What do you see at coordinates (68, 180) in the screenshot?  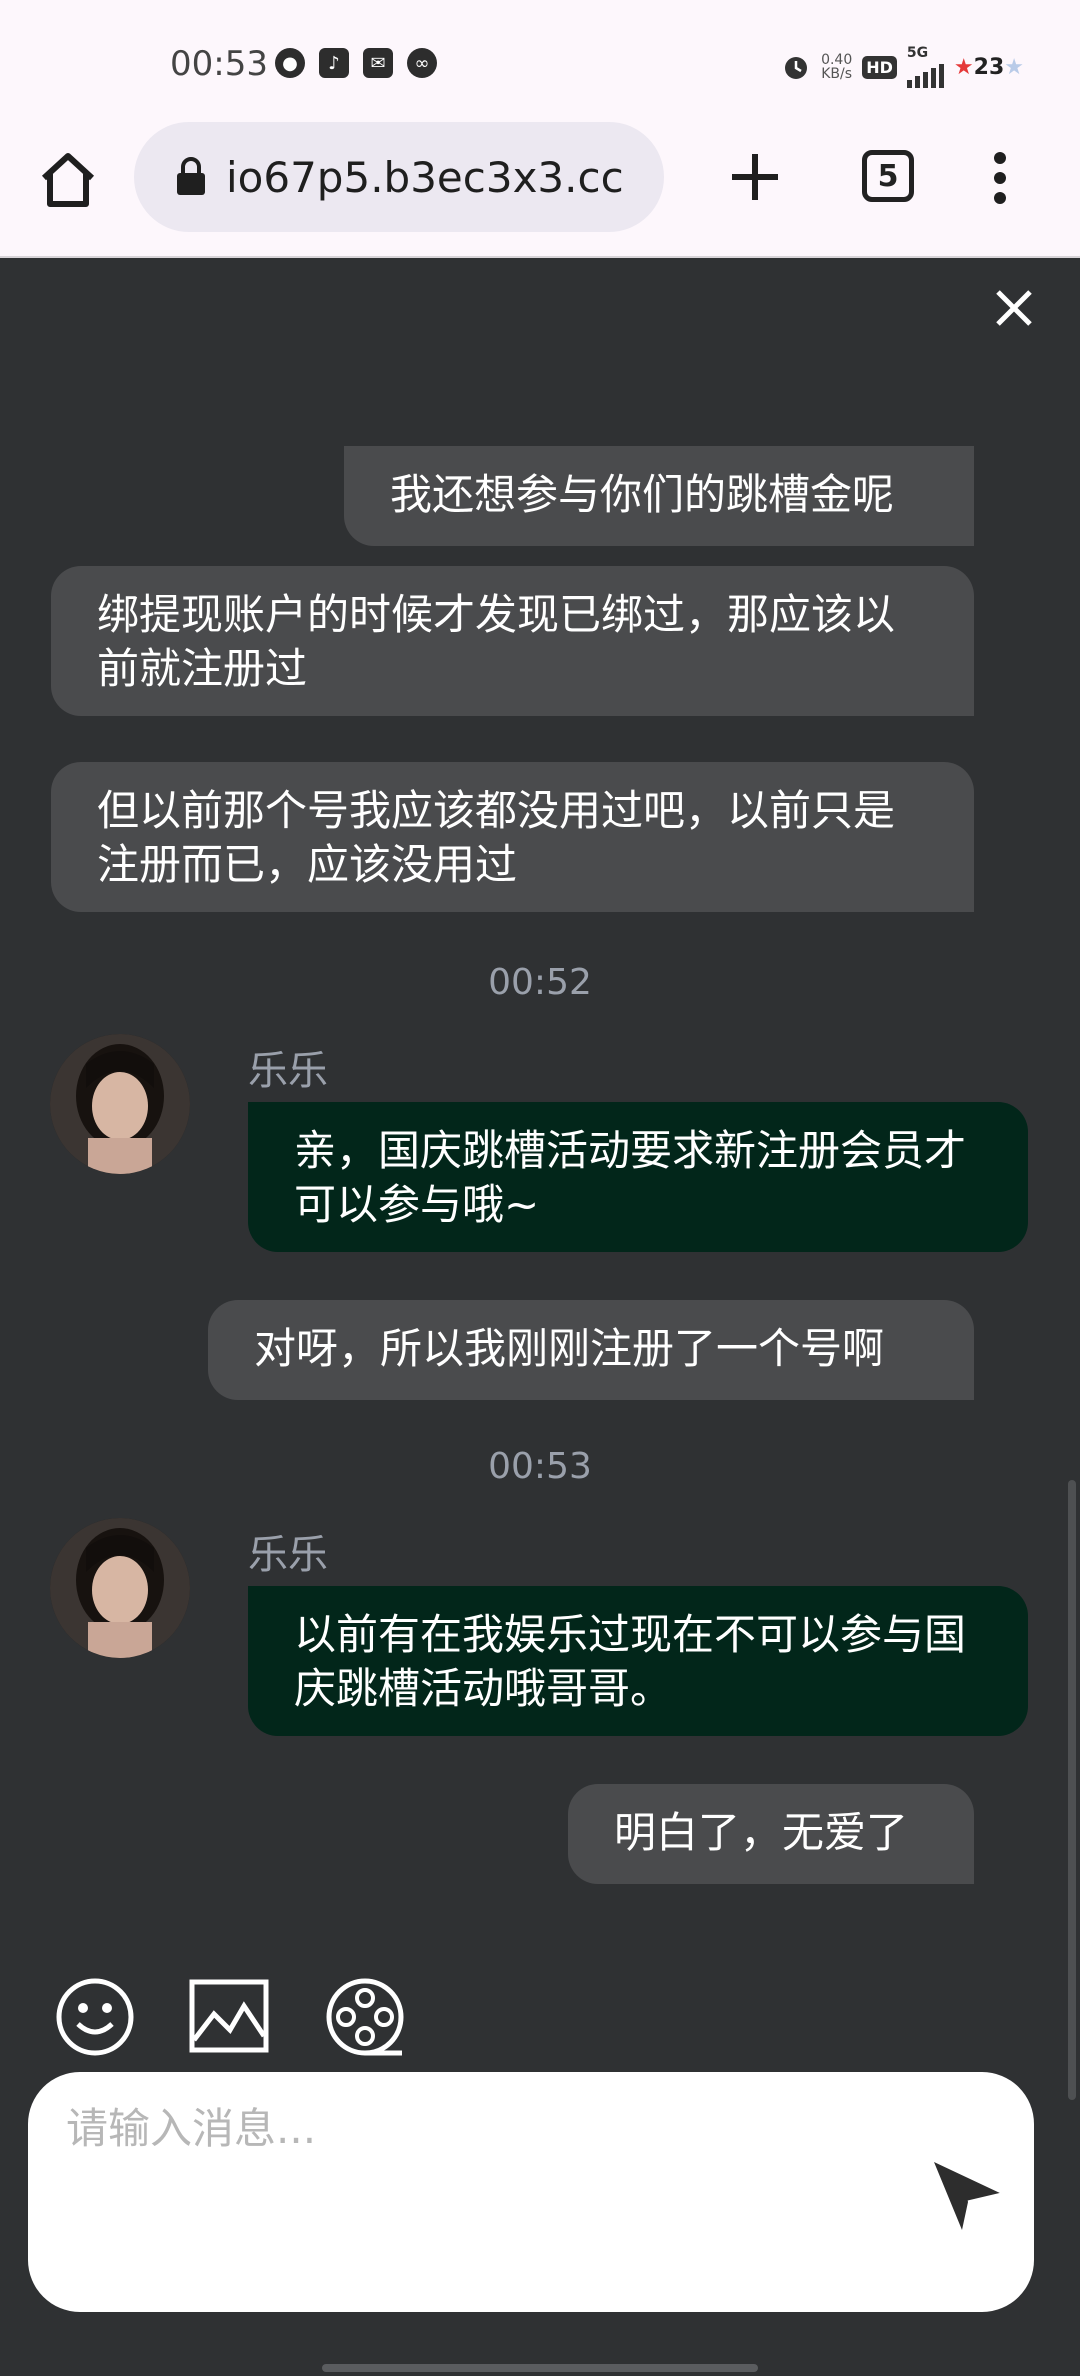 I see `home-icon` at bounding box center [68, 180].